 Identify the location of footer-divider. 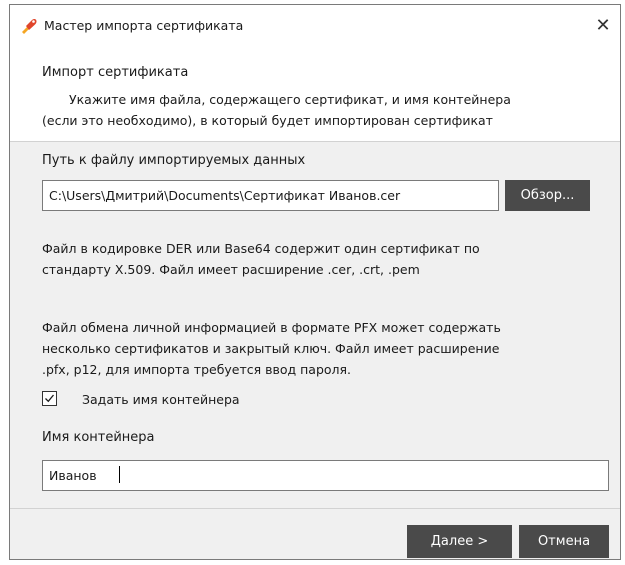
(315, 508).